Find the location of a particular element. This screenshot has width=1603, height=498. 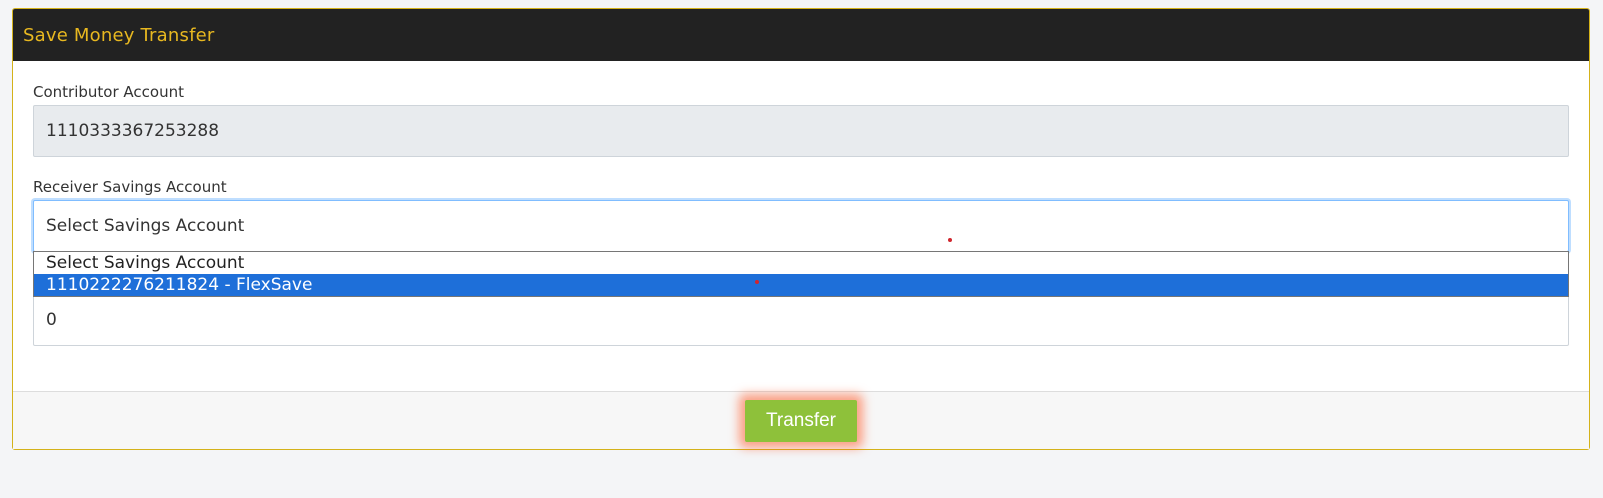

card-footer: Transfer is located at coordinates (801, 420).